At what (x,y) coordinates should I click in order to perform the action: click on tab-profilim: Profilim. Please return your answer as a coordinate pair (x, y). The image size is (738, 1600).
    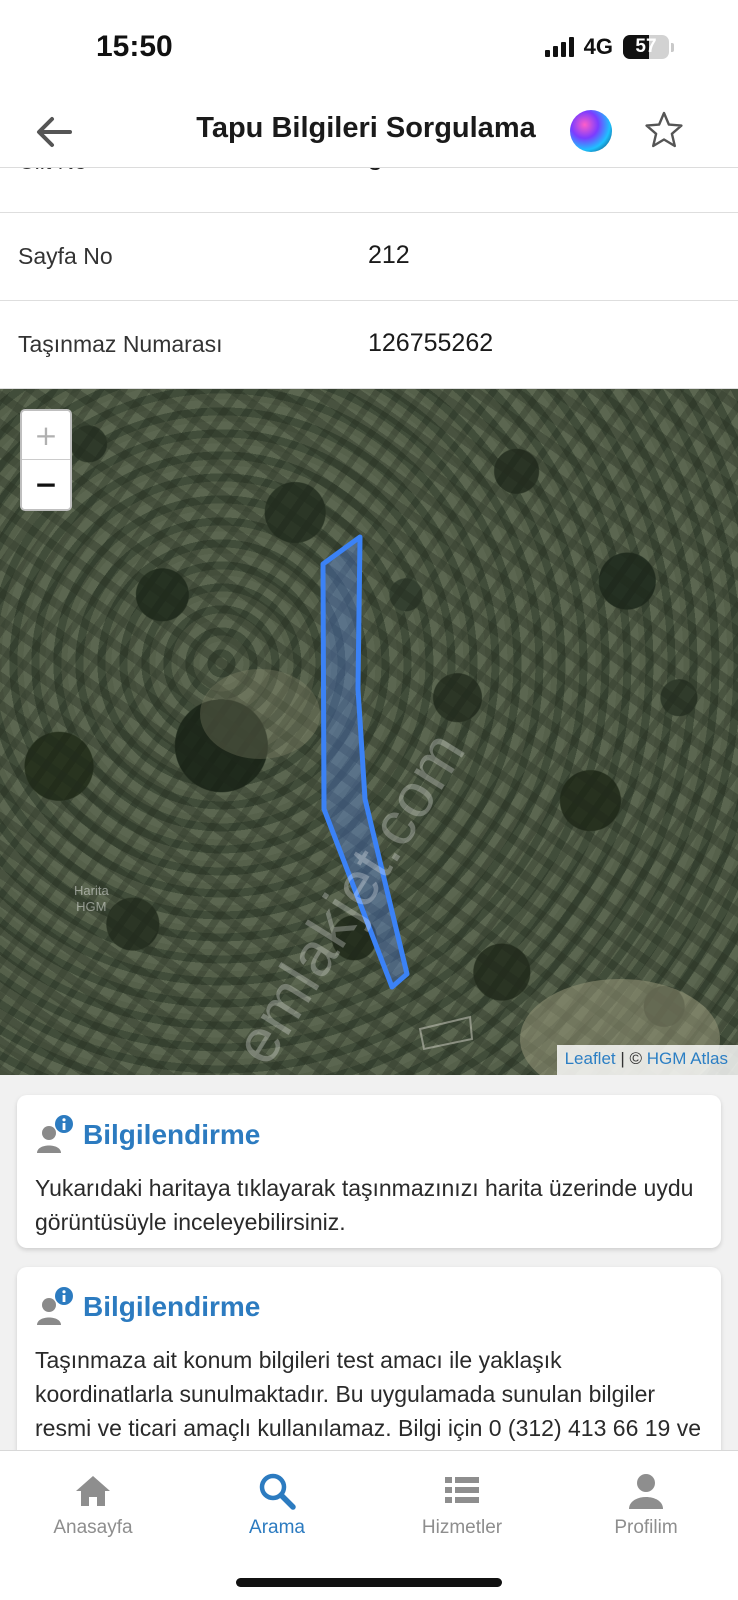
    Looking at the image, I should click on (646, 1505).